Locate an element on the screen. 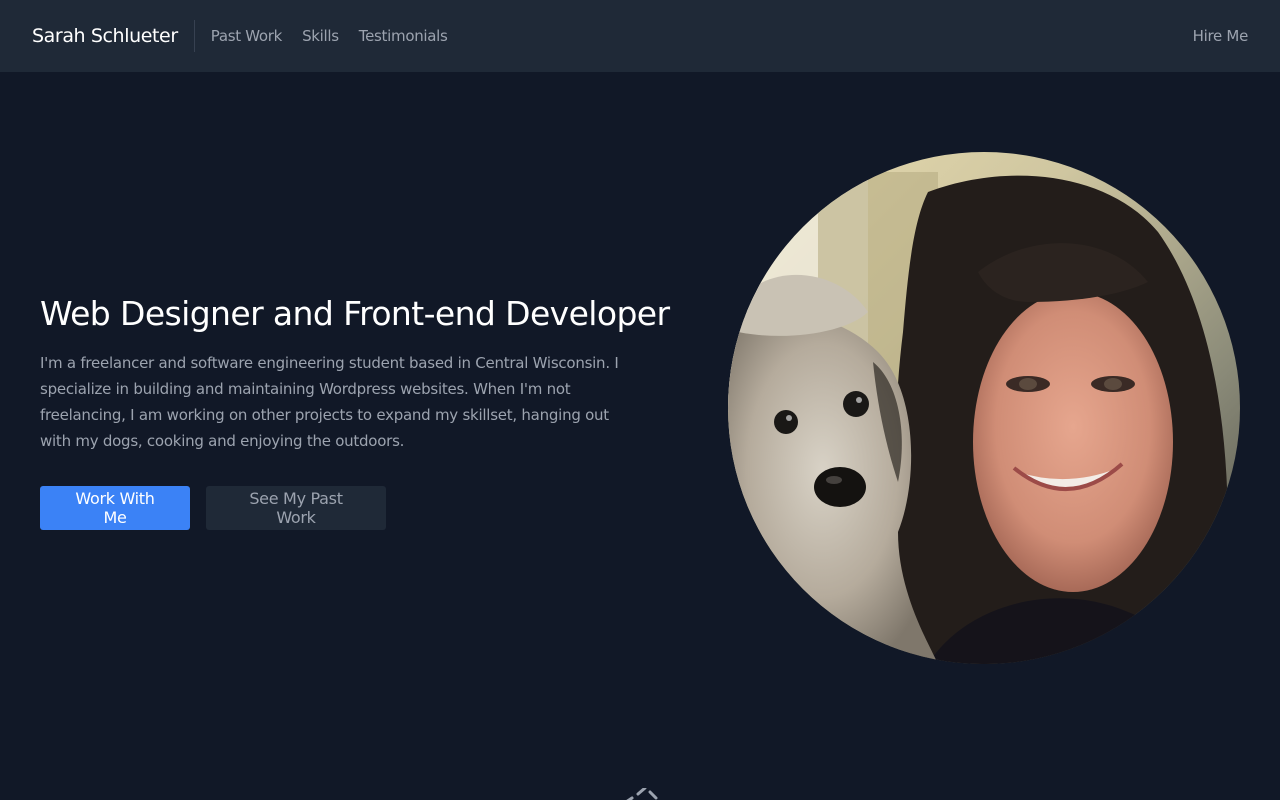  nav-link-past-work: Past Work is located at coordinates (247, 36).